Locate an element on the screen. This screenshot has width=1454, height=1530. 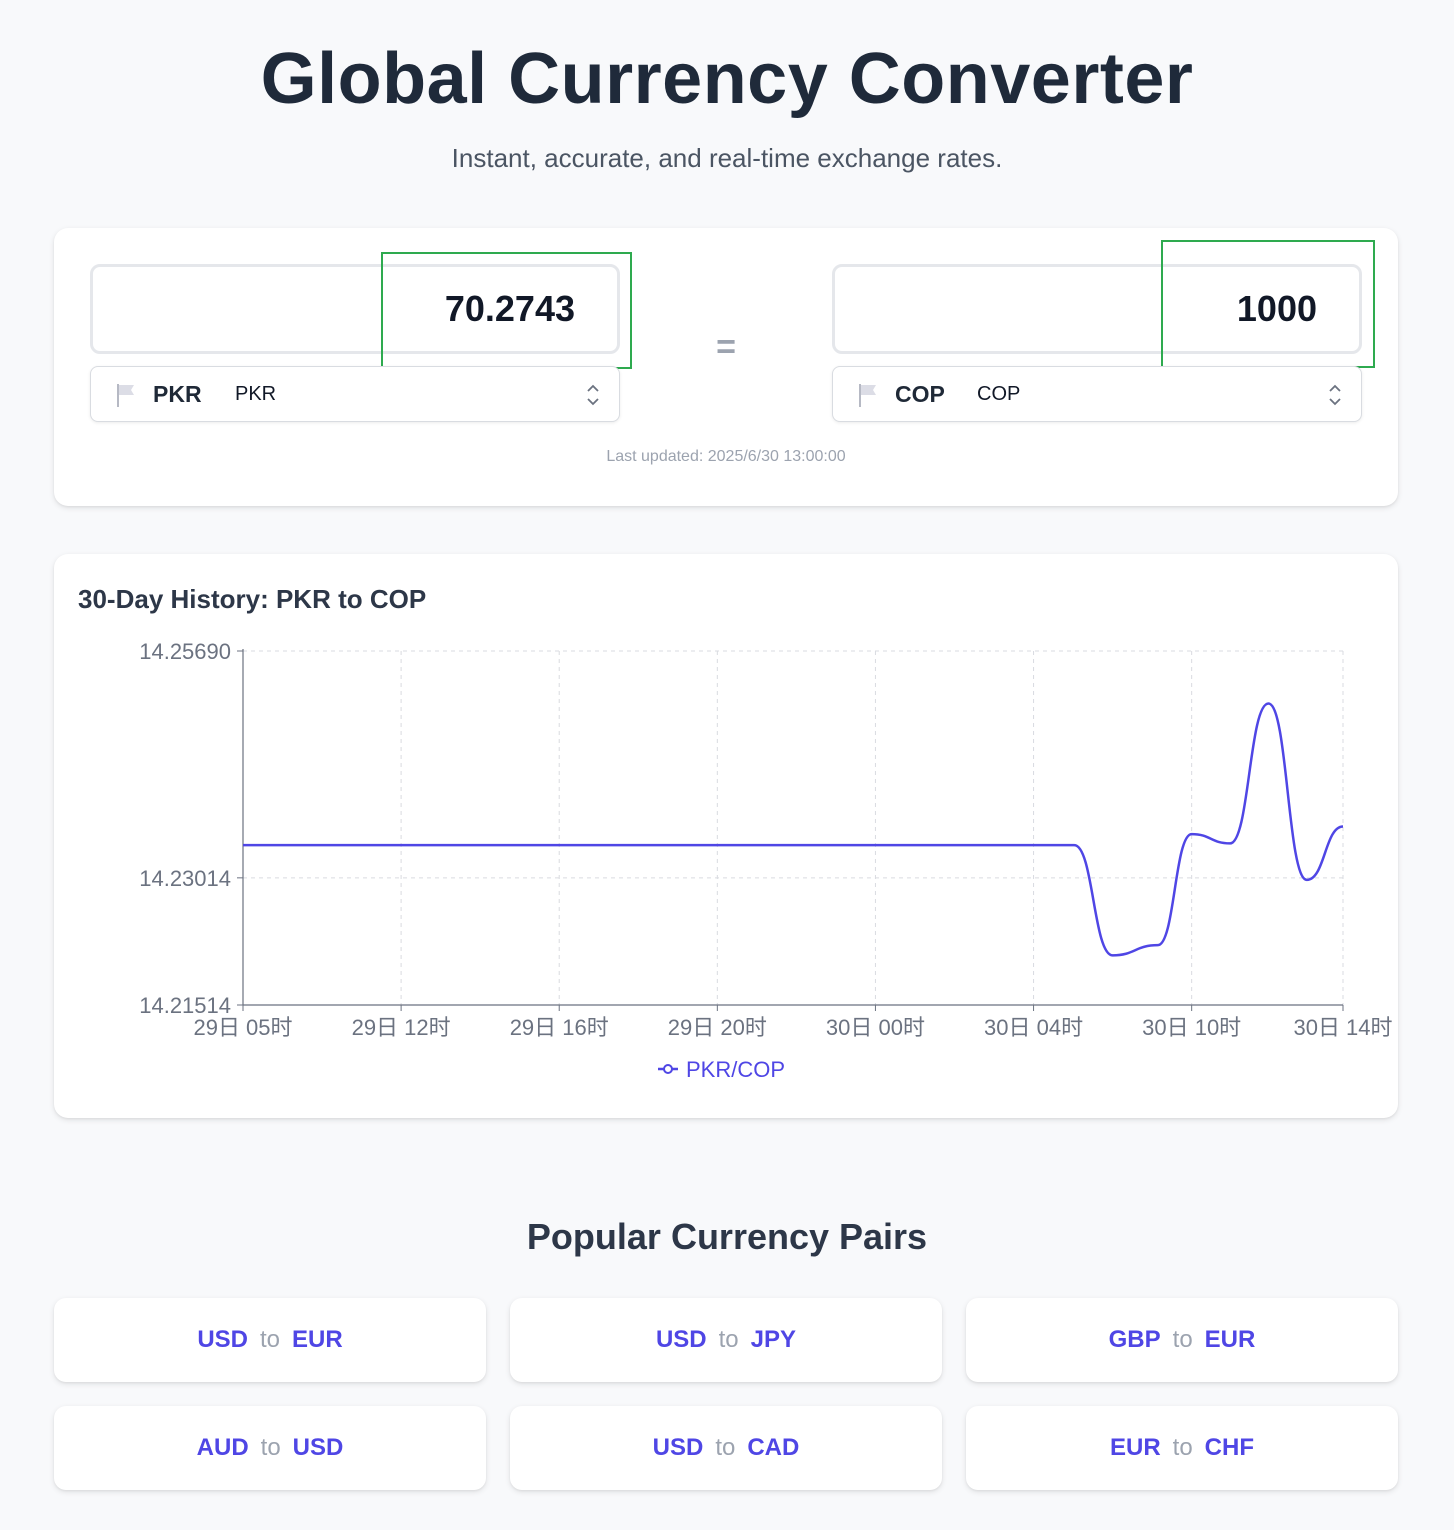
pair-from-code: GBP is located at coordinates (1134, 1339).